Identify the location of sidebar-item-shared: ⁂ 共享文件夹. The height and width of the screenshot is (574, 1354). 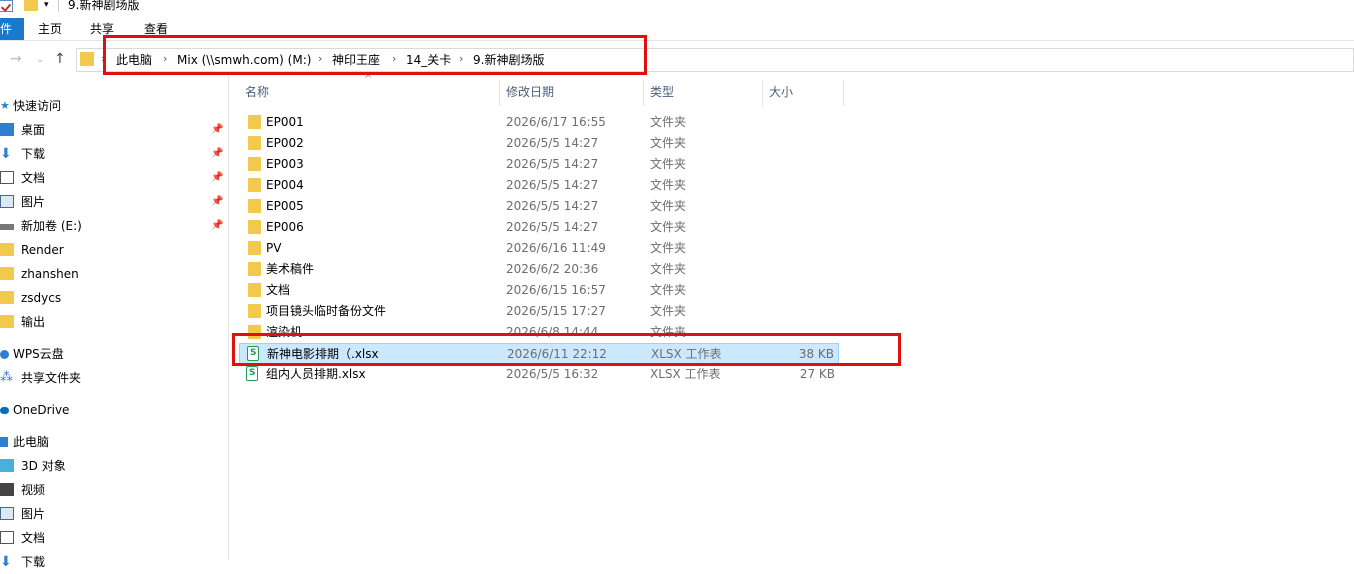
(40, 378).